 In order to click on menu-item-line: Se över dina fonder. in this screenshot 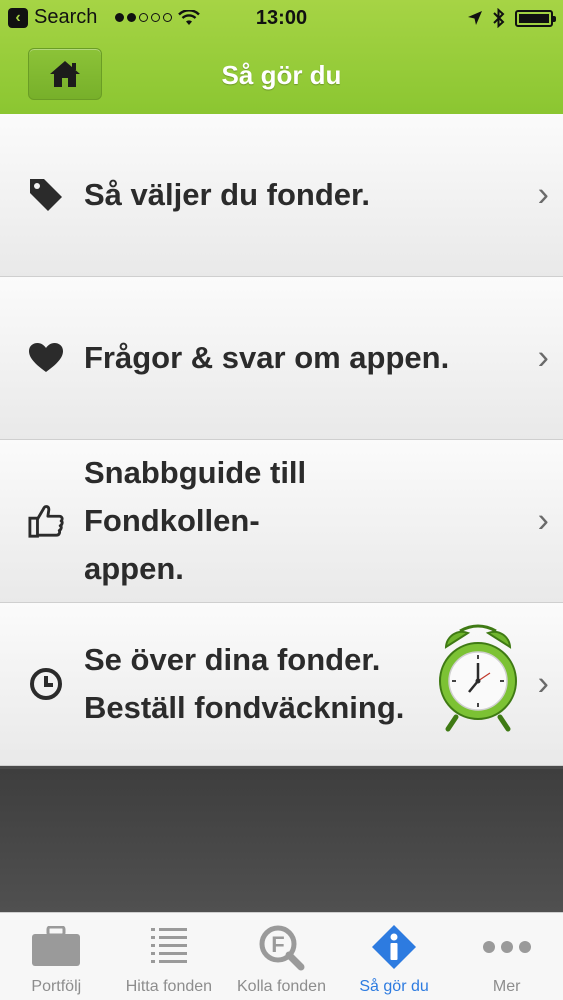, I will do `click(232, 659)`.